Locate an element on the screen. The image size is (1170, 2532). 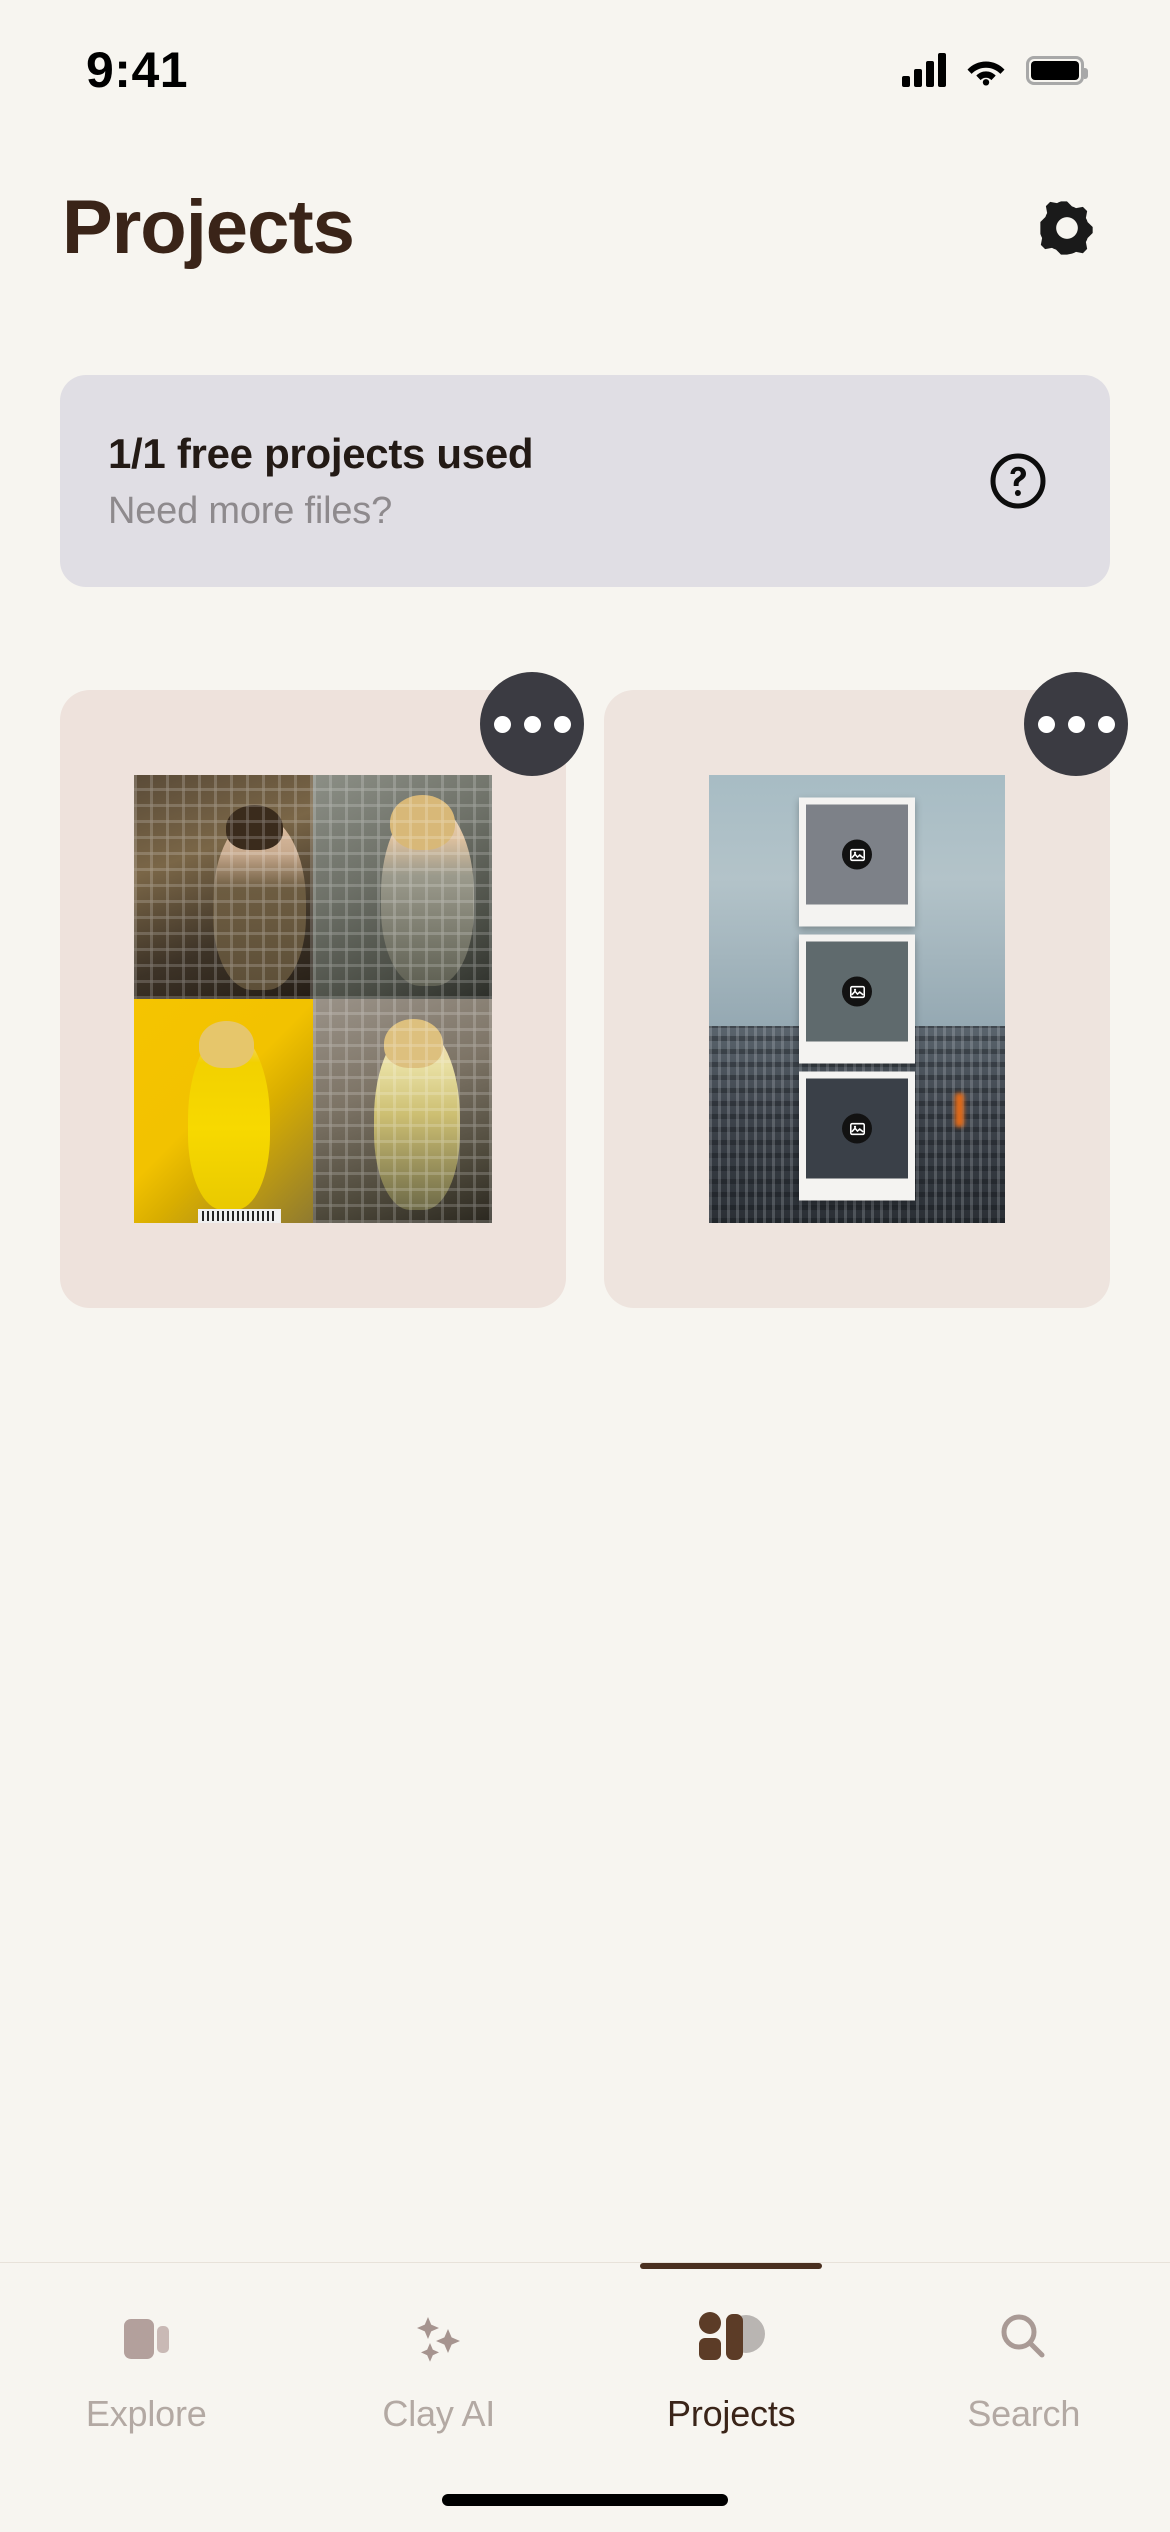
sparkles-icon is located at coordinates (439, 2338).